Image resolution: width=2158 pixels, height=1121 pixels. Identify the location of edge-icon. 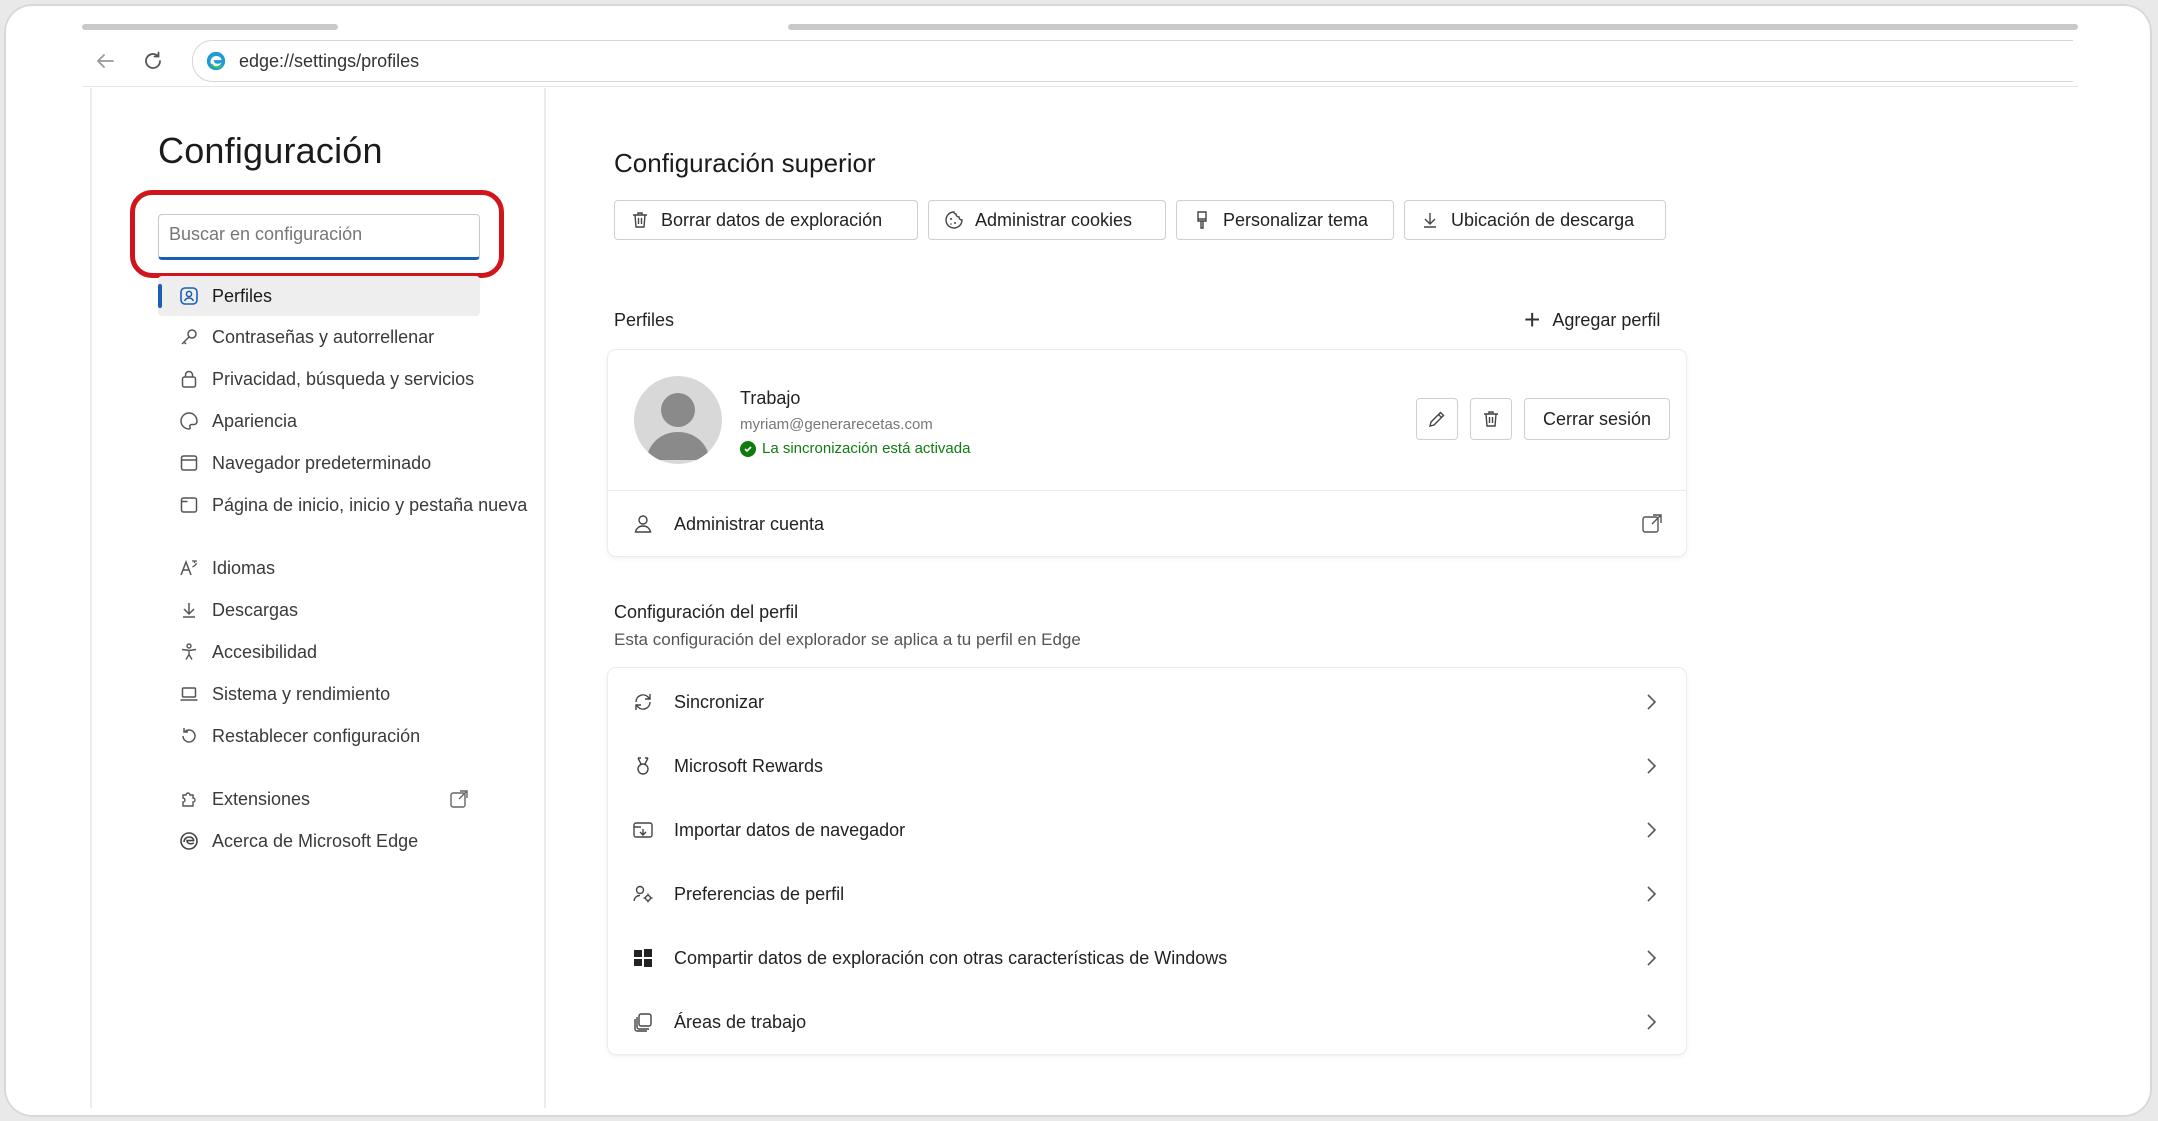
(189, 841).